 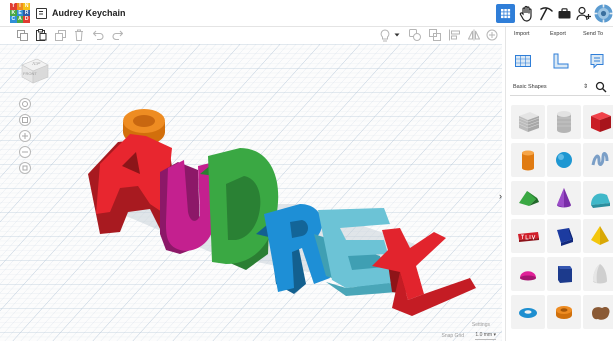 I want to click on workplane-icon, so click(x=492, y=35).